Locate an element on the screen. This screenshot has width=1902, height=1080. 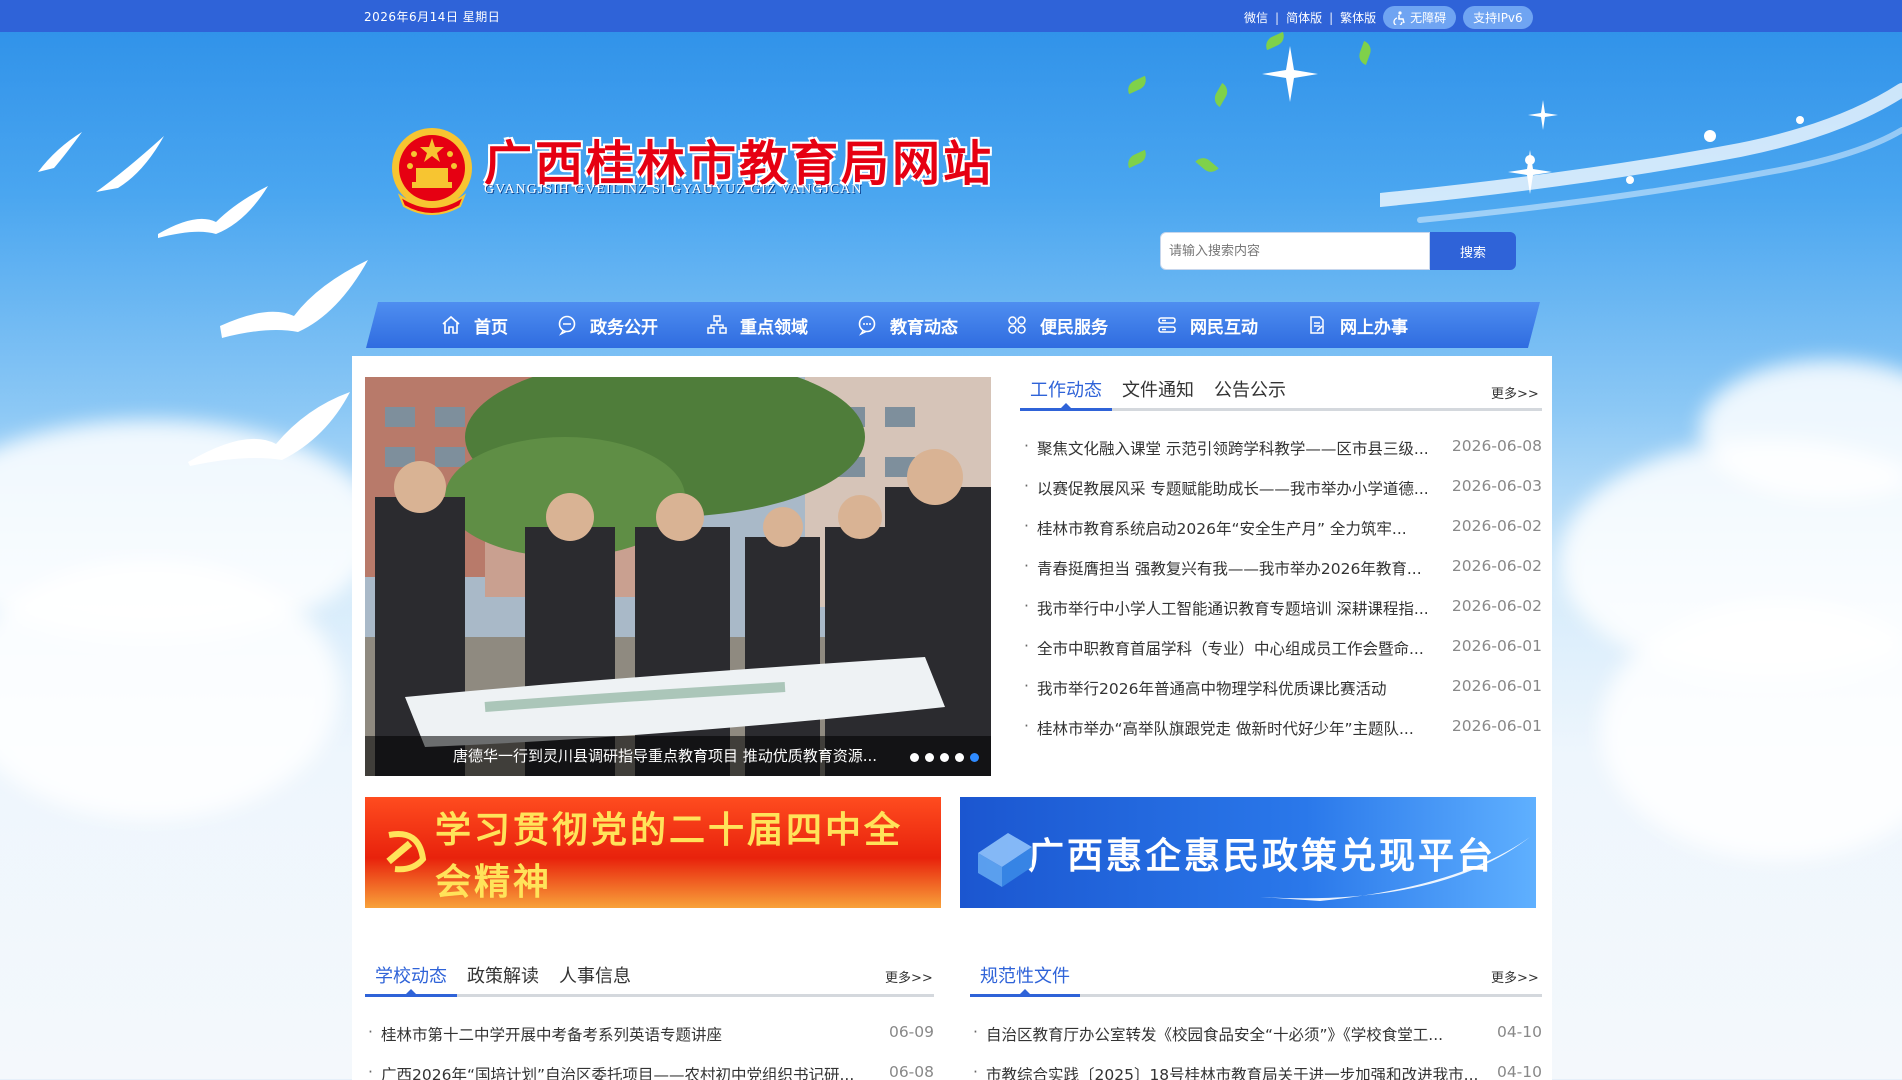
list-item: 广西2026年“国培计划”自治区委托项目——农村初中党组织书记研... 06-08 is located at coordinates (651, 1071).